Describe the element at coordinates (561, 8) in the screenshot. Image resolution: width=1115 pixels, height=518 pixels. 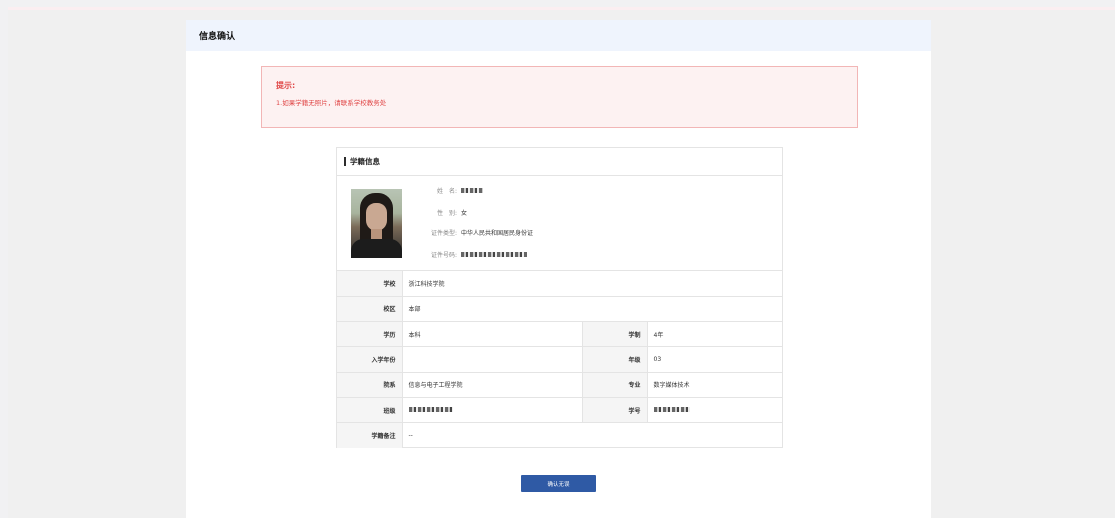
I see `top-accent-line` at that location.